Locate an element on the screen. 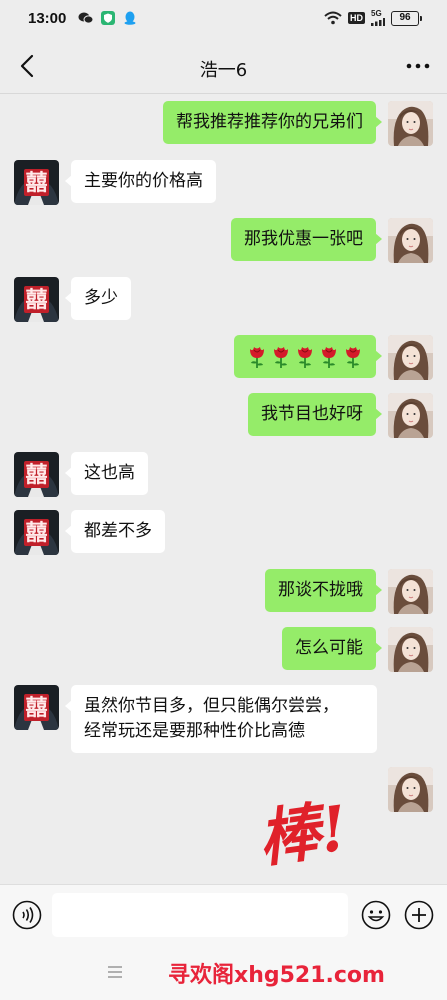 Image resolution: width=447 pixels, height=1000 pixels. message-bubble: 那谈不拢哦 is located at coordinates (323, 590).